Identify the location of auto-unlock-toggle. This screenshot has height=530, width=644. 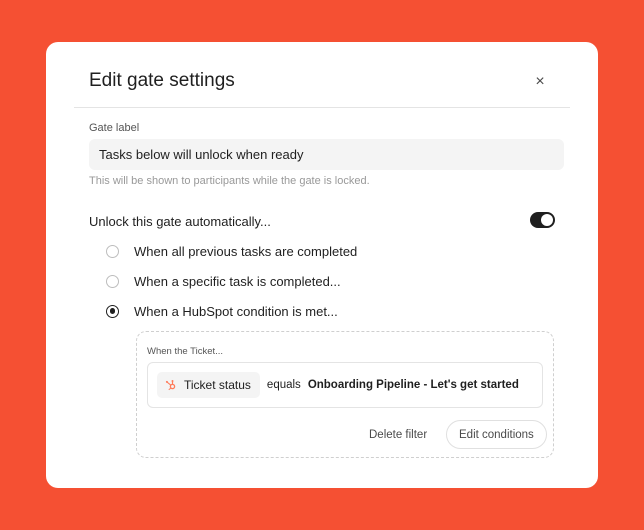
(542, 220).